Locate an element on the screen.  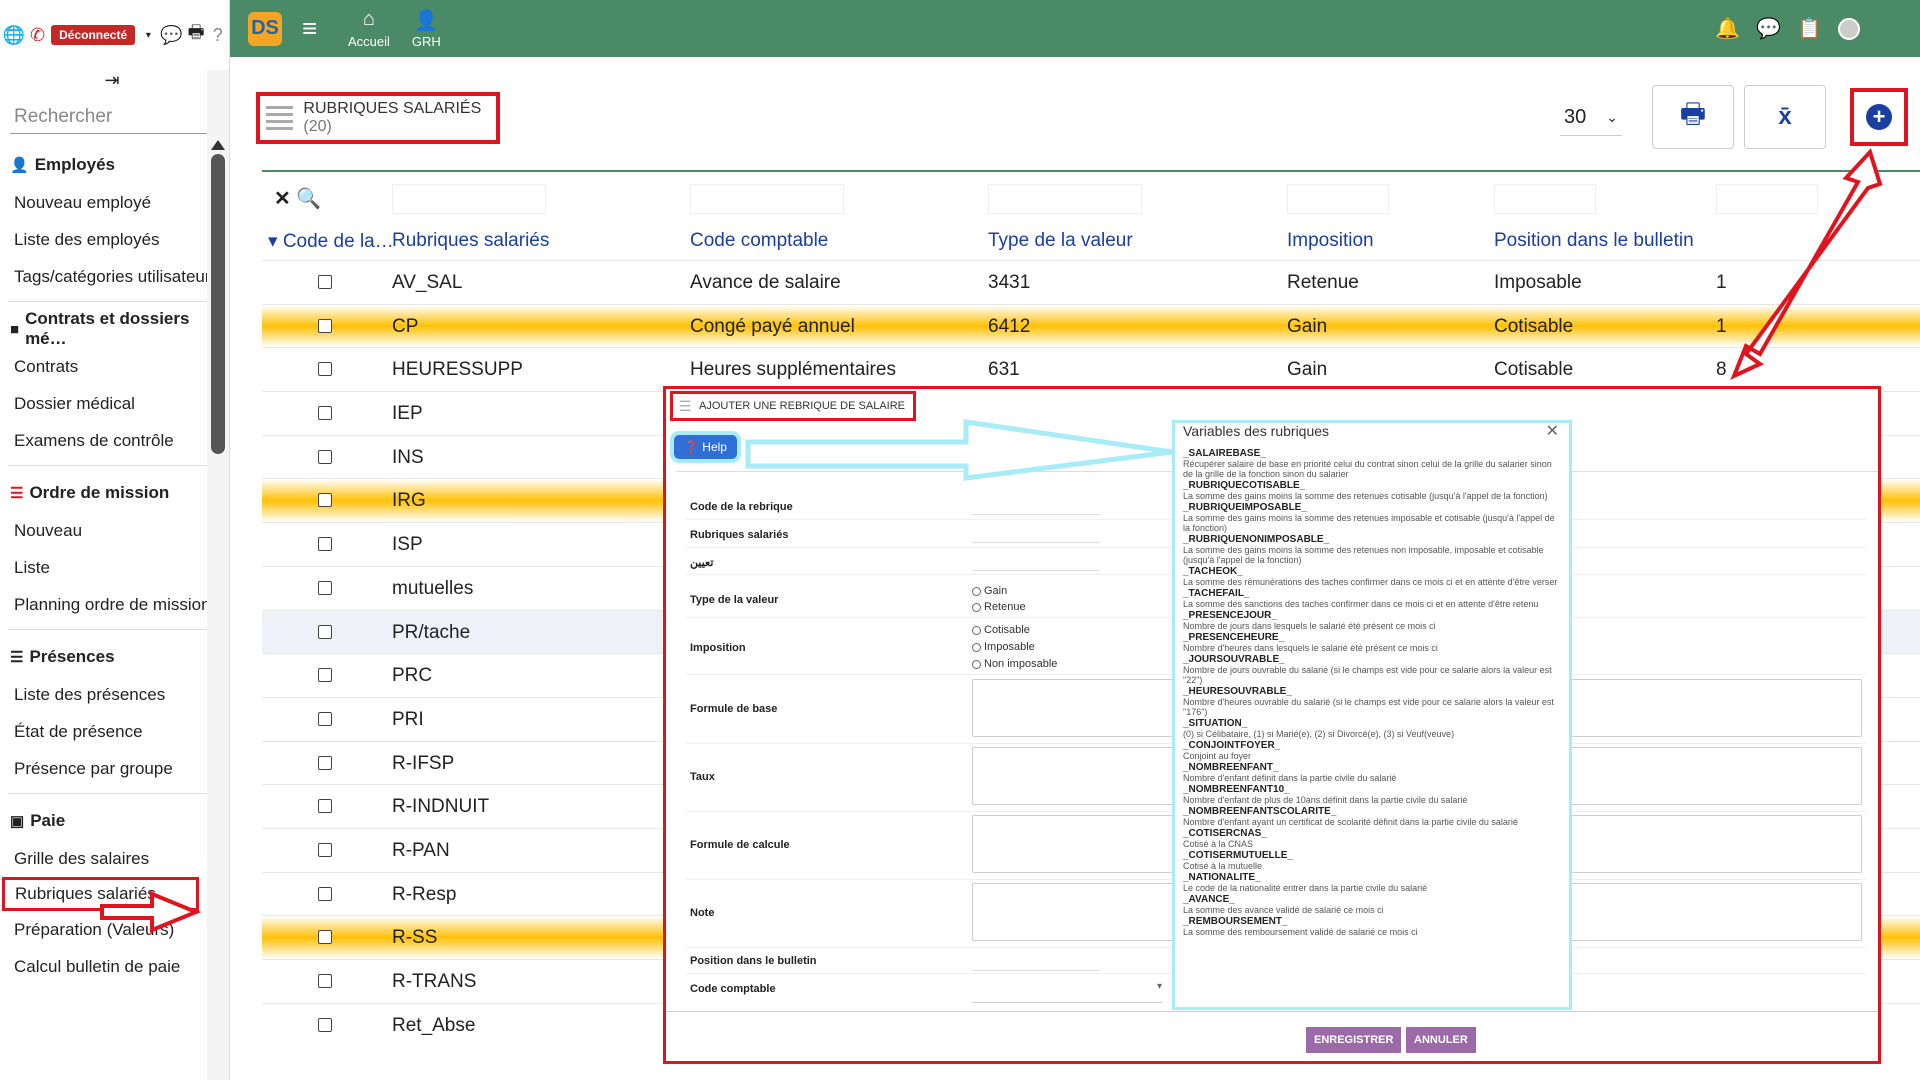
variable-name: _COTISERCNAS_ is located at coordinates (1372, 834).